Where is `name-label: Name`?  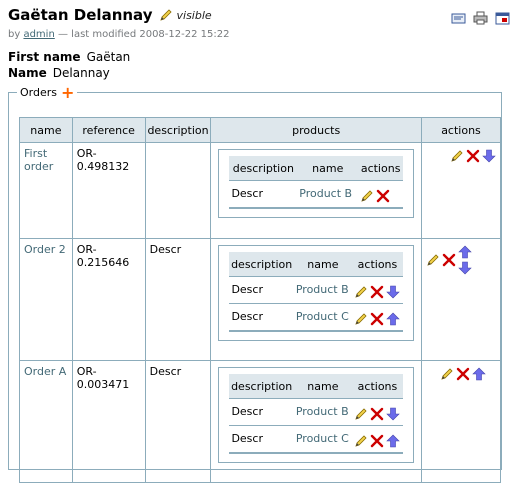
name-label: Name is located at coordinates (27, 73).